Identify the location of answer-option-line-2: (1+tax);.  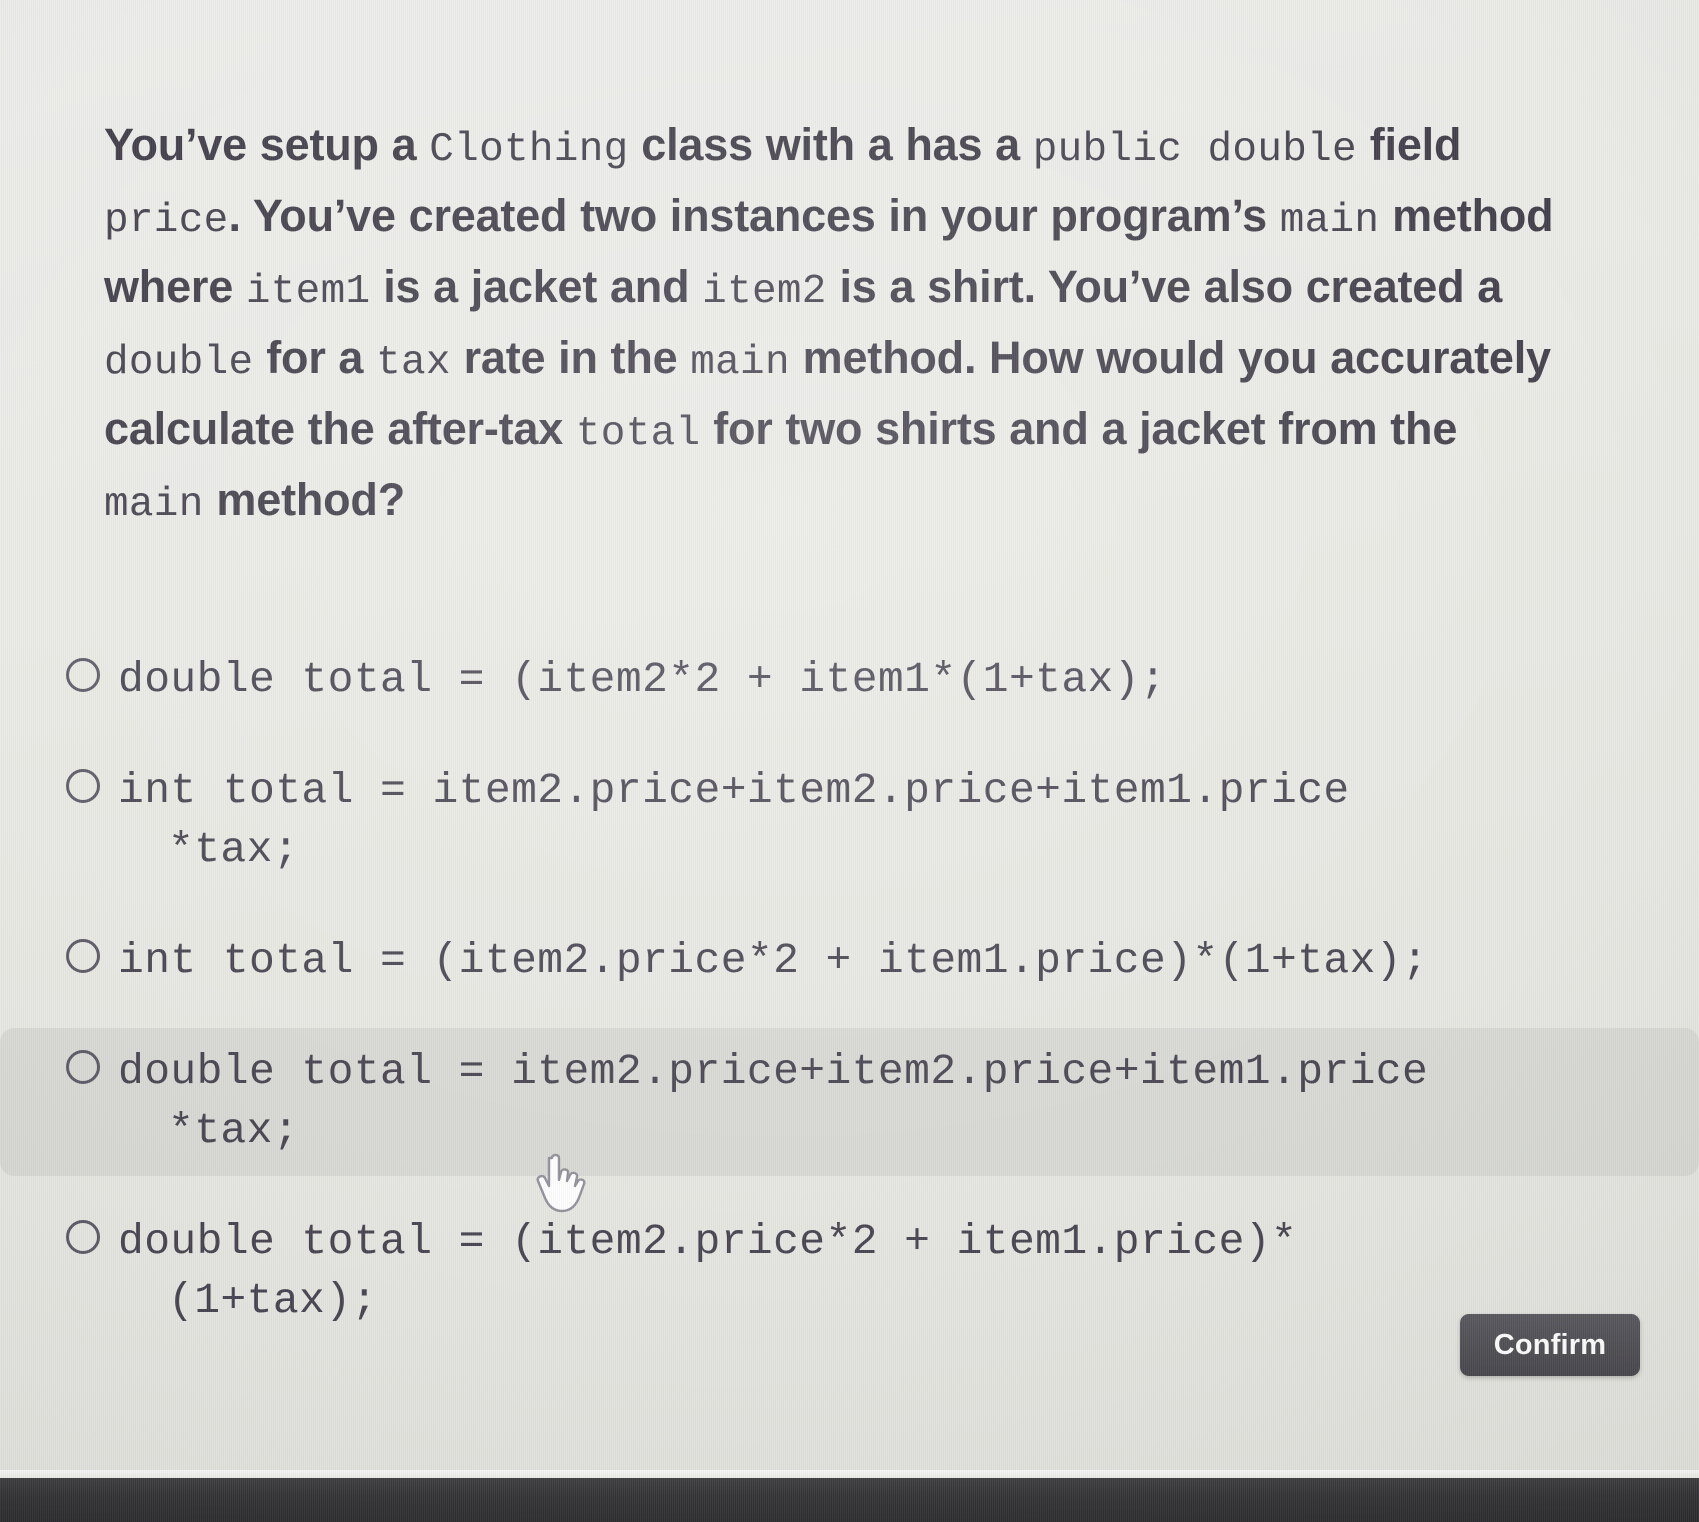
(273, 1300).